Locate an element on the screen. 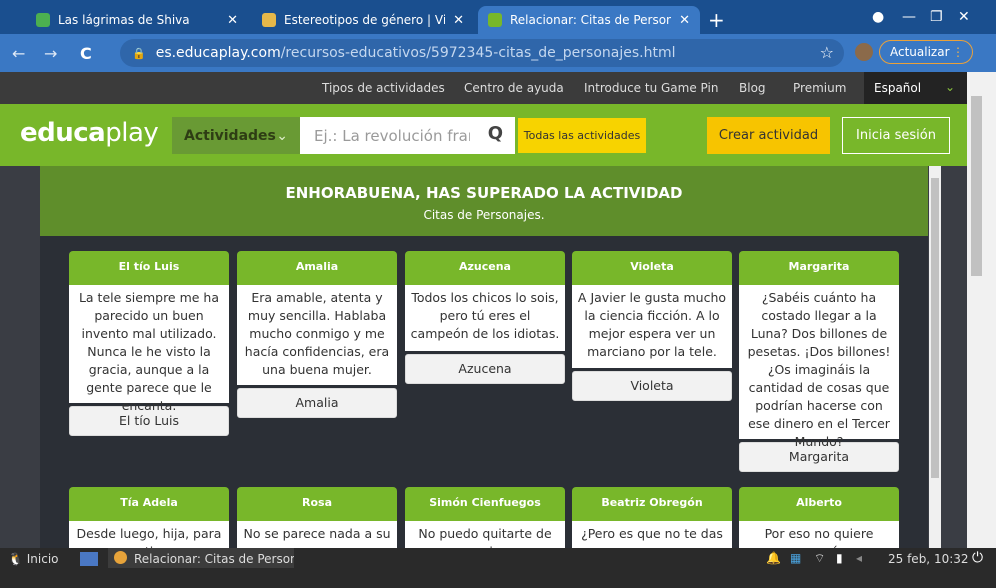 The height and width of the screenshot is (588, 996). new-tab-icon: + is located at coordinates (716, 20).